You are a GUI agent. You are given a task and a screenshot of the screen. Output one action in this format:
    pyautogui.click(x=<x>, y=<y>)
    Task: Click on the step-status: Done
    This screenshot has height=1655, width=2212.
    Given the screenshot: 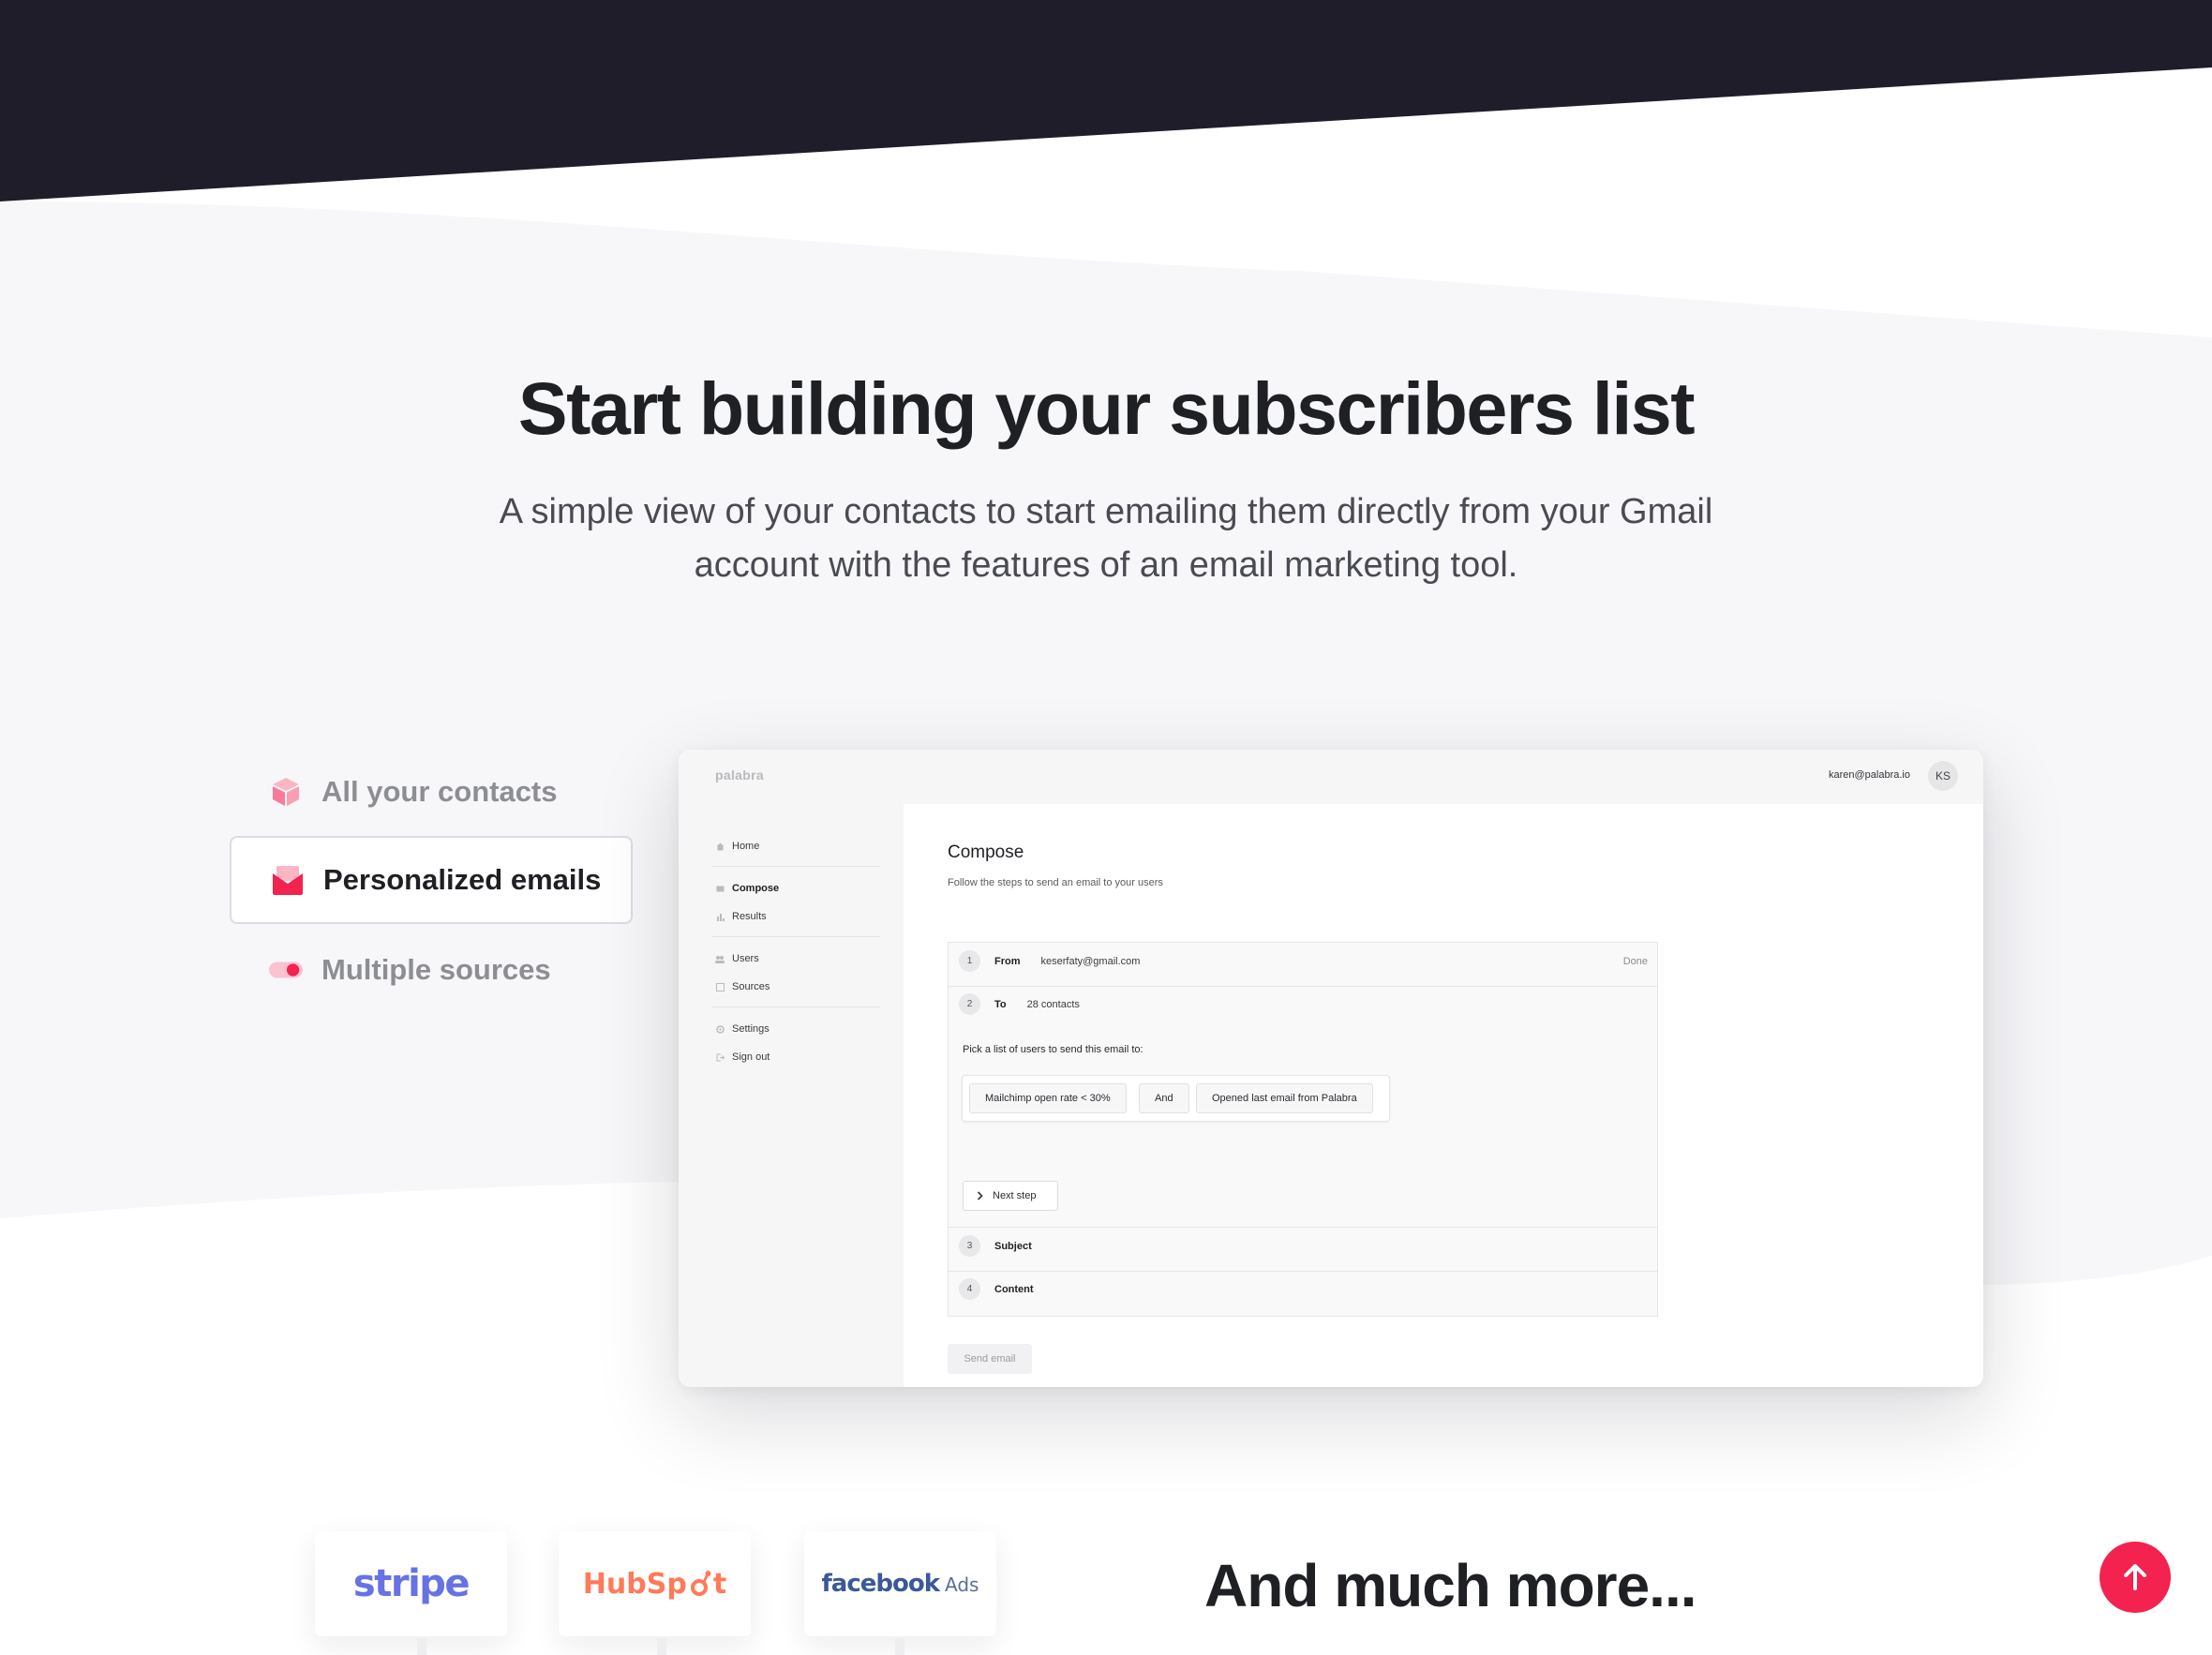 What is the action you would take?
    pyautogui.click(x=1635, y=961)
    